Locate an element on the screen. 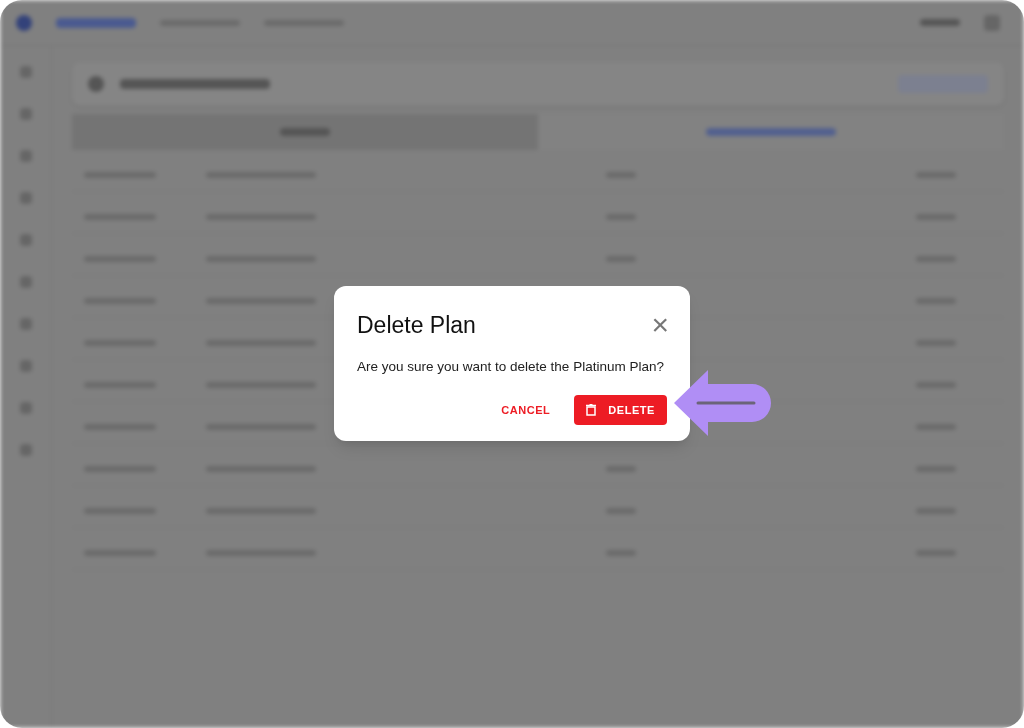 This screenshot has width=1024, height=728. cancel-button: CANCEL is located at coordinates (526, 409).